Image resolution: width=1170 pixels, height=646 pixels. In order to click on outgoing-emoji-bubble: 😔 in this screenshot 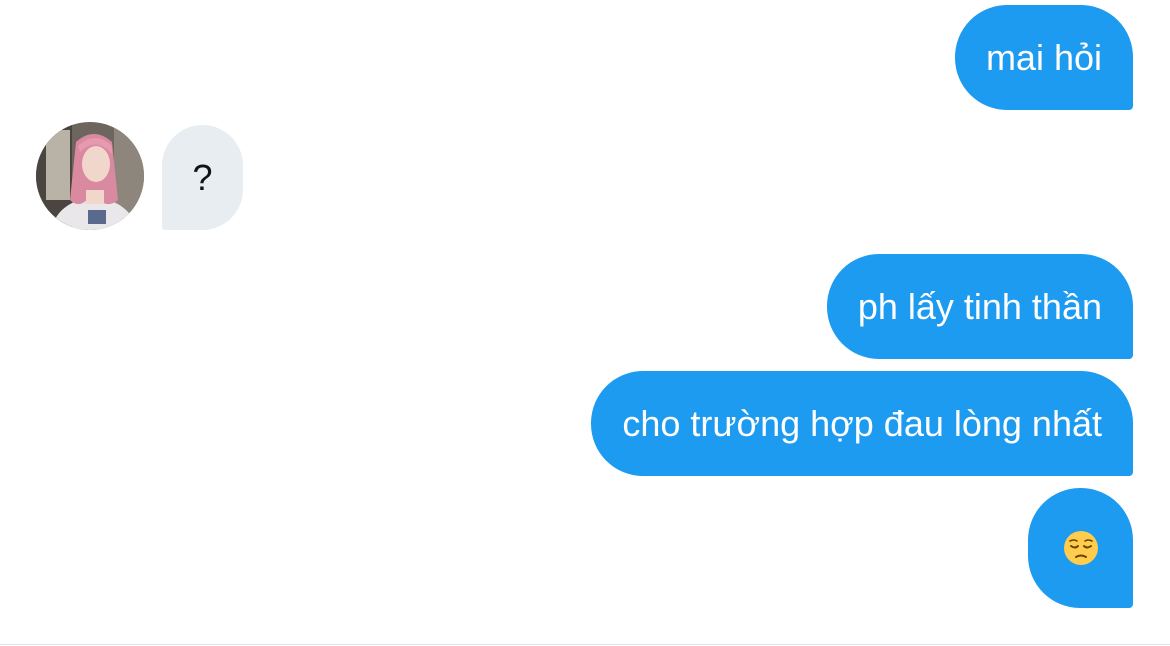, I will do `click(1080, 548)`.